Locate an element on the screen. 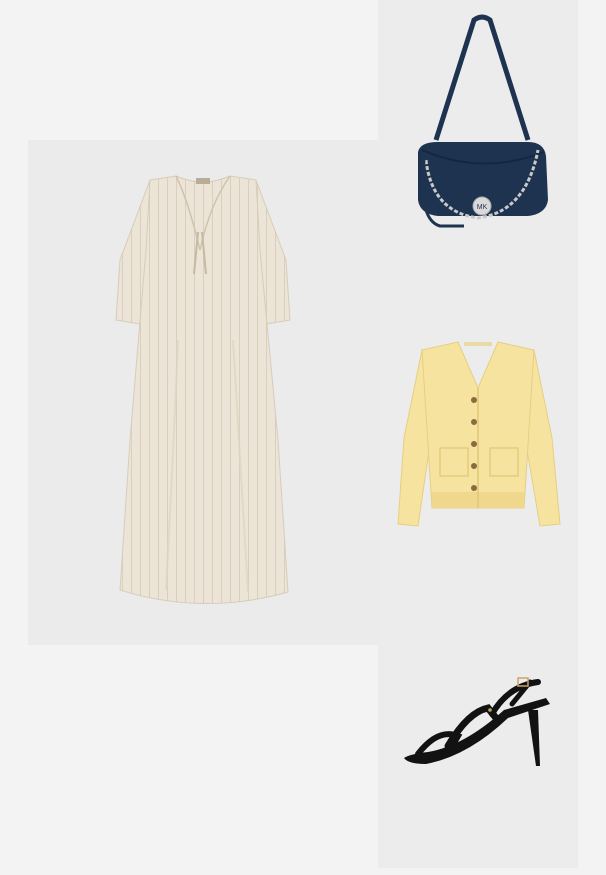 The height and width of the screenshot is (875, 606). cardigan-tile is located at coordinates (478, 433).